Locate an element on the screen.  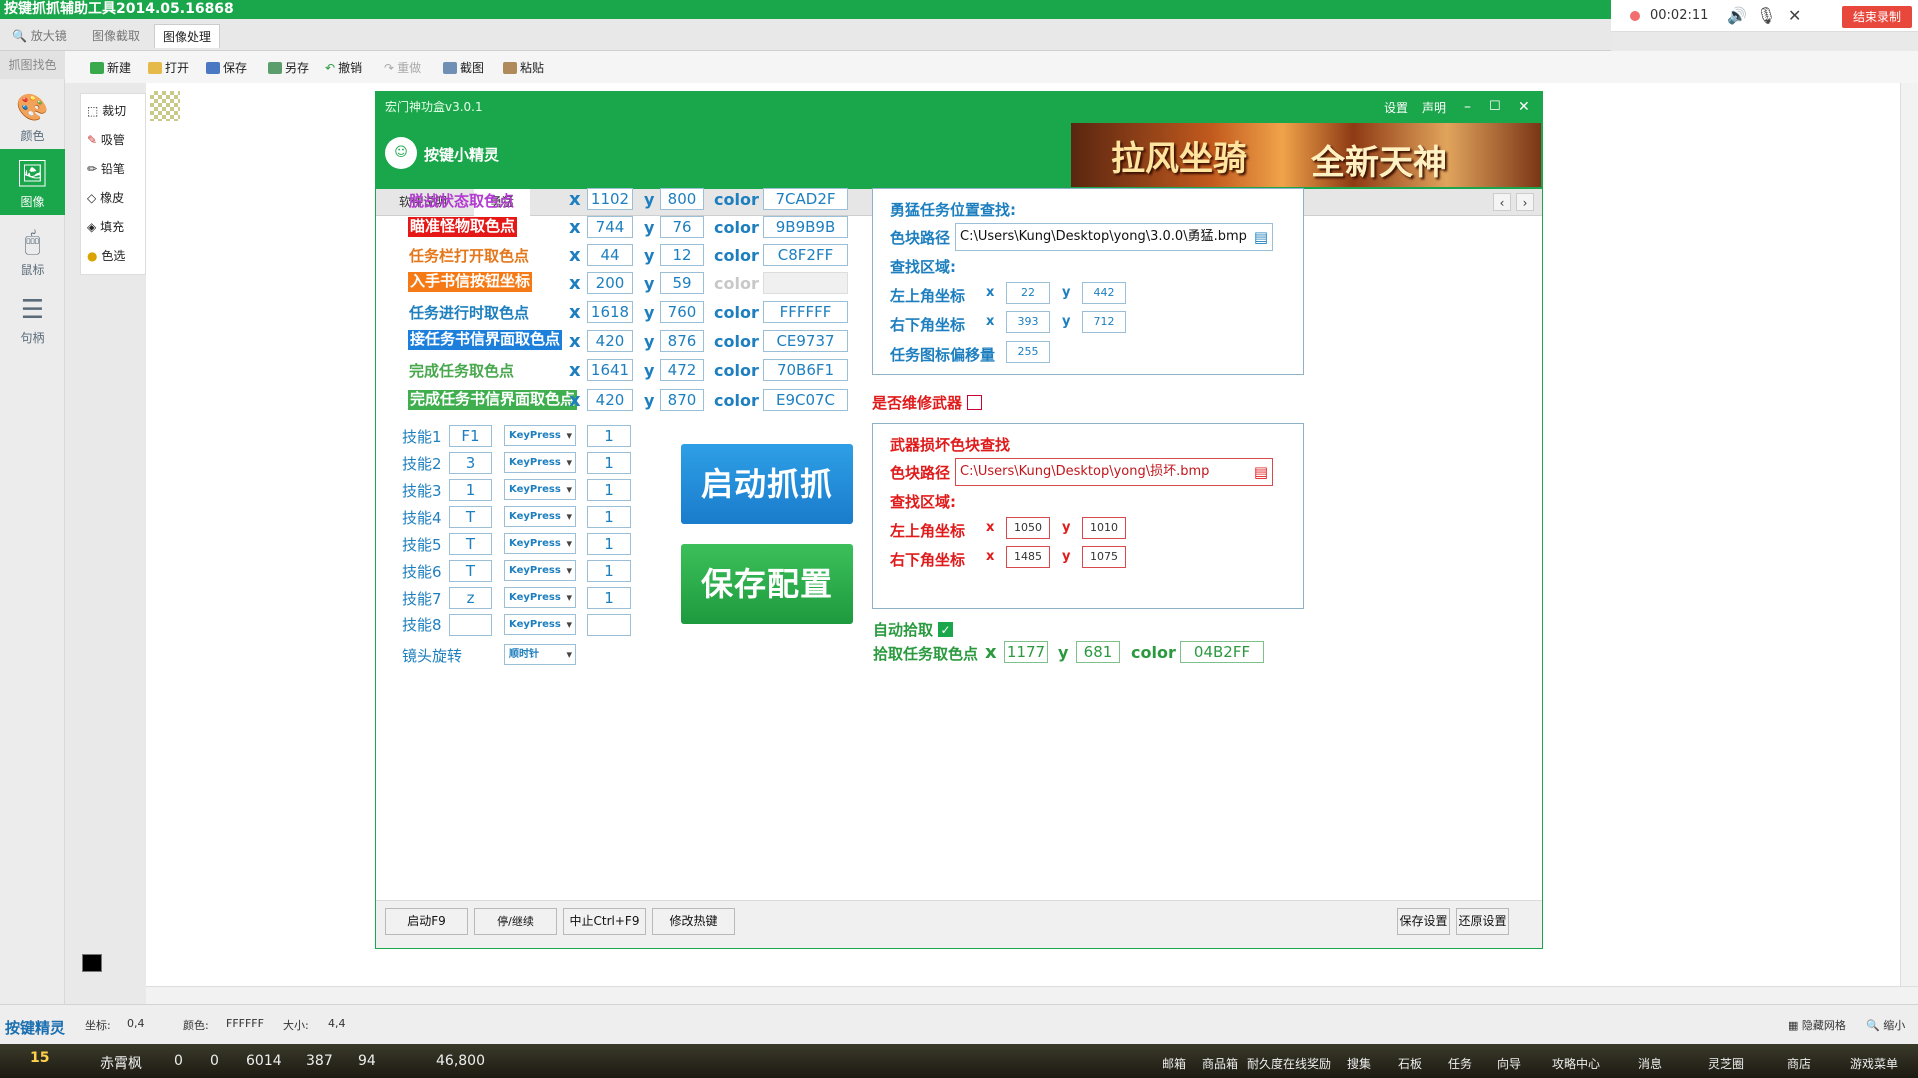
menu-statement: 声明 is located at coordinates (1434, 107).